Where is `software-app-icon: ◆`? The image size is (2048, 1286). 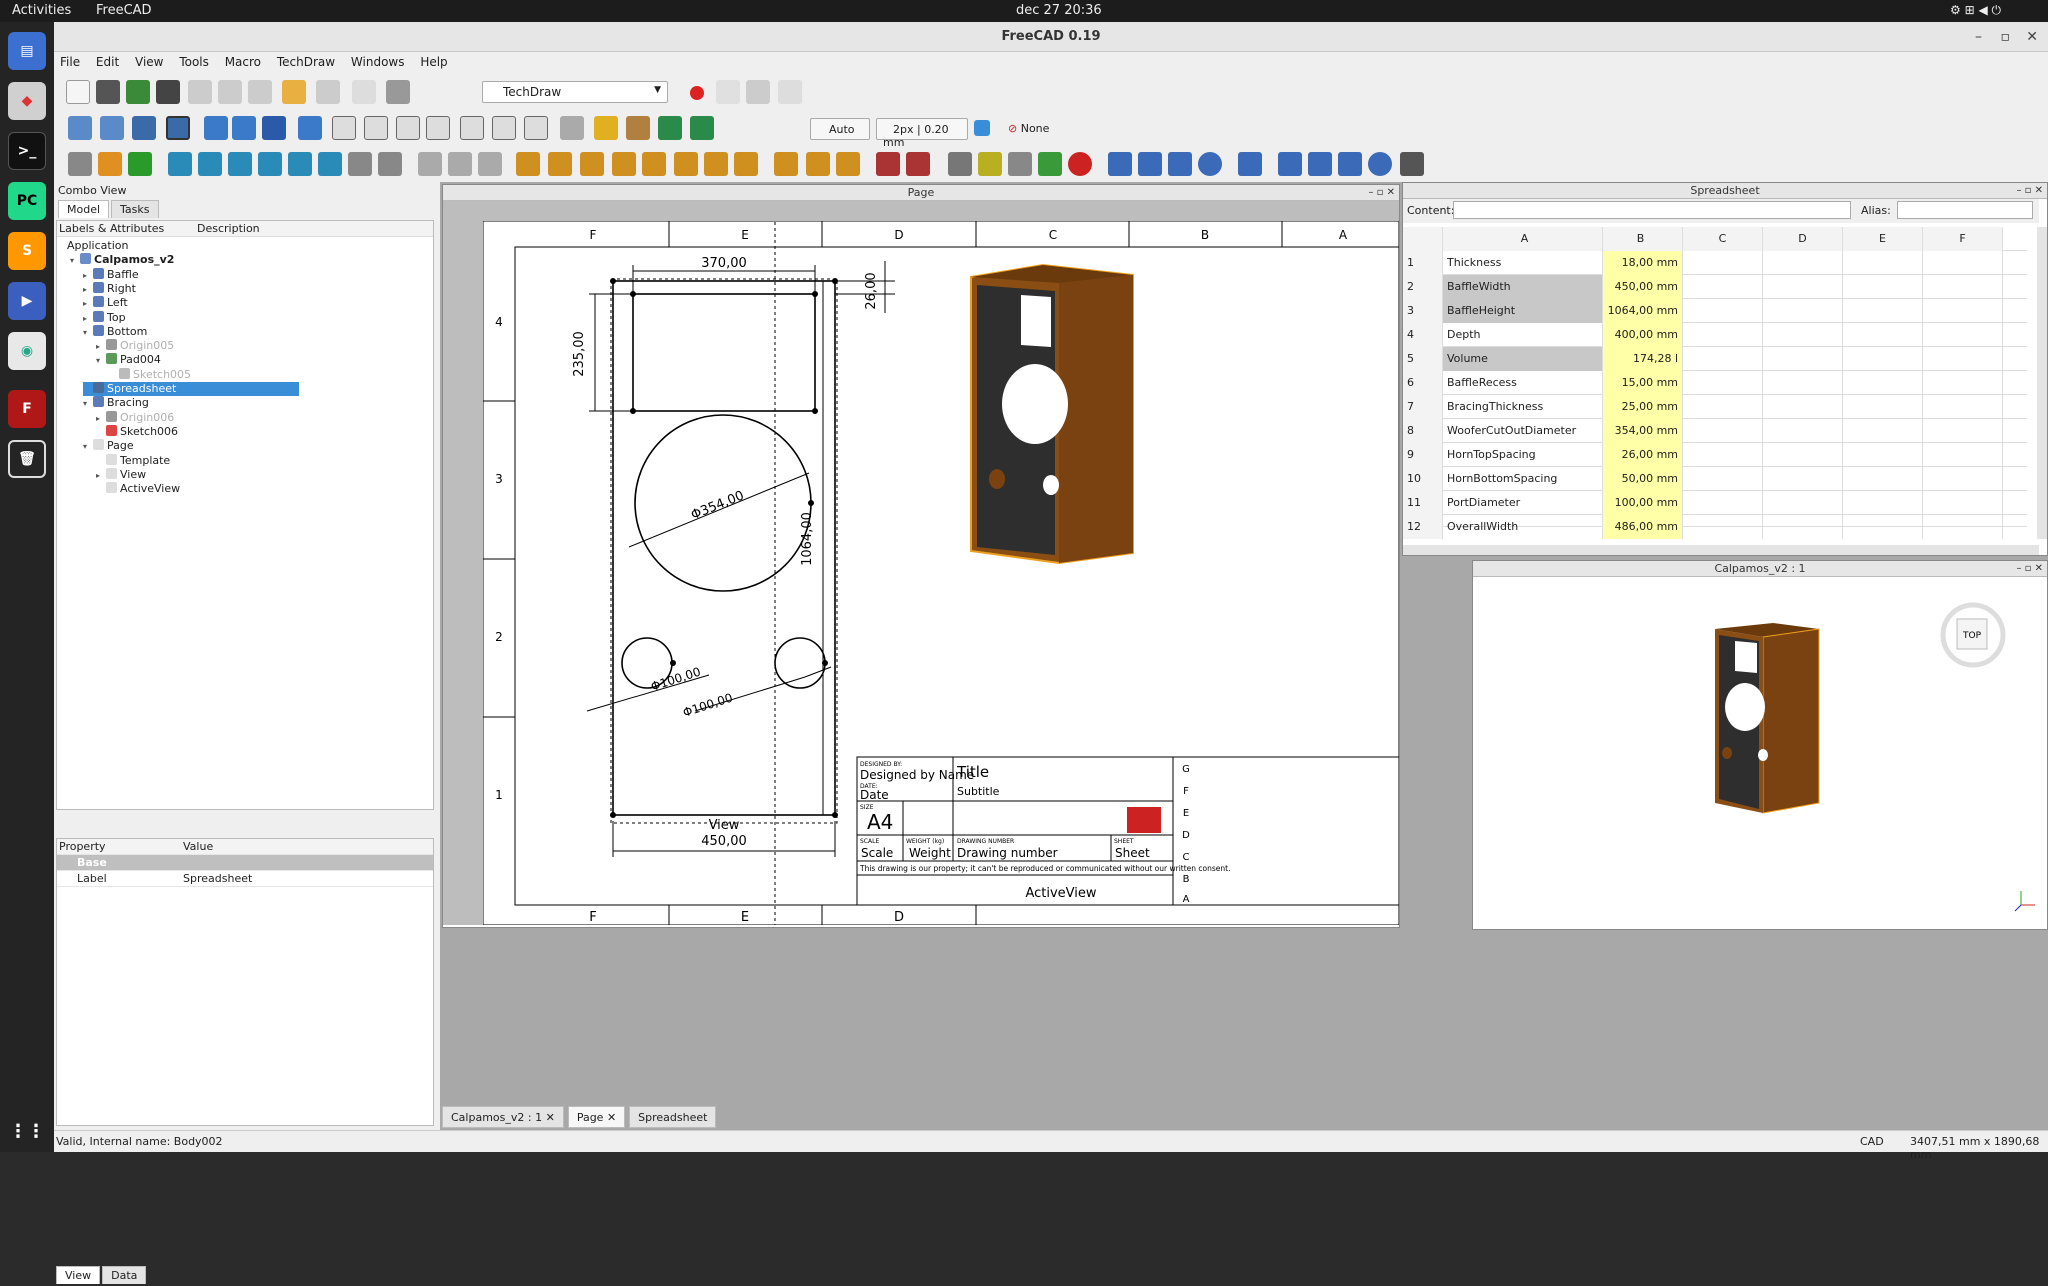 software-app-icon: ◆ is located at coordinates (27, 101).